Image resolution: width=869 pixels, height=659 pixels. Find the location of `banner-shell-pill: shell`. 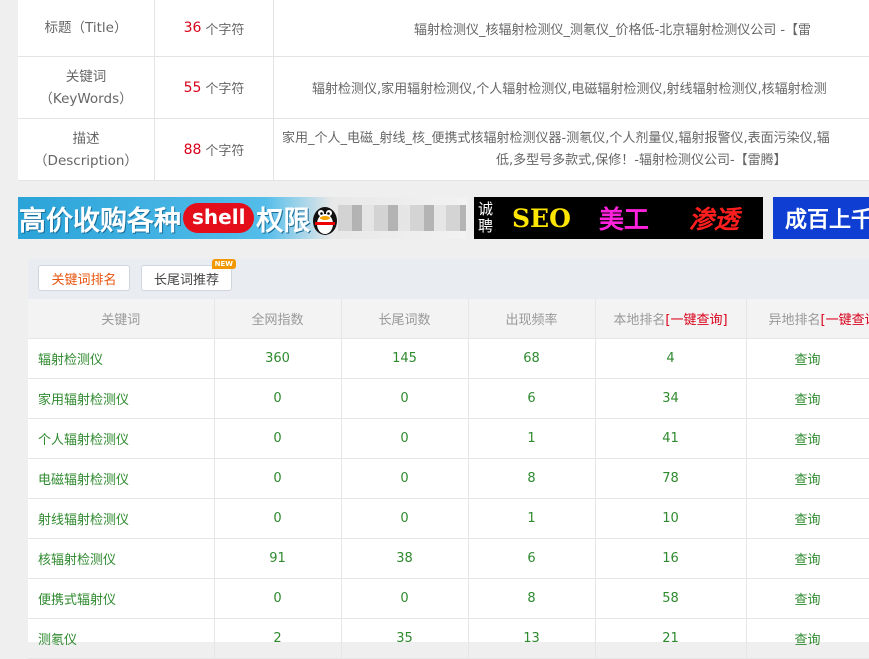

banner-shell-pill: shell is located at coordinates (219, 218).